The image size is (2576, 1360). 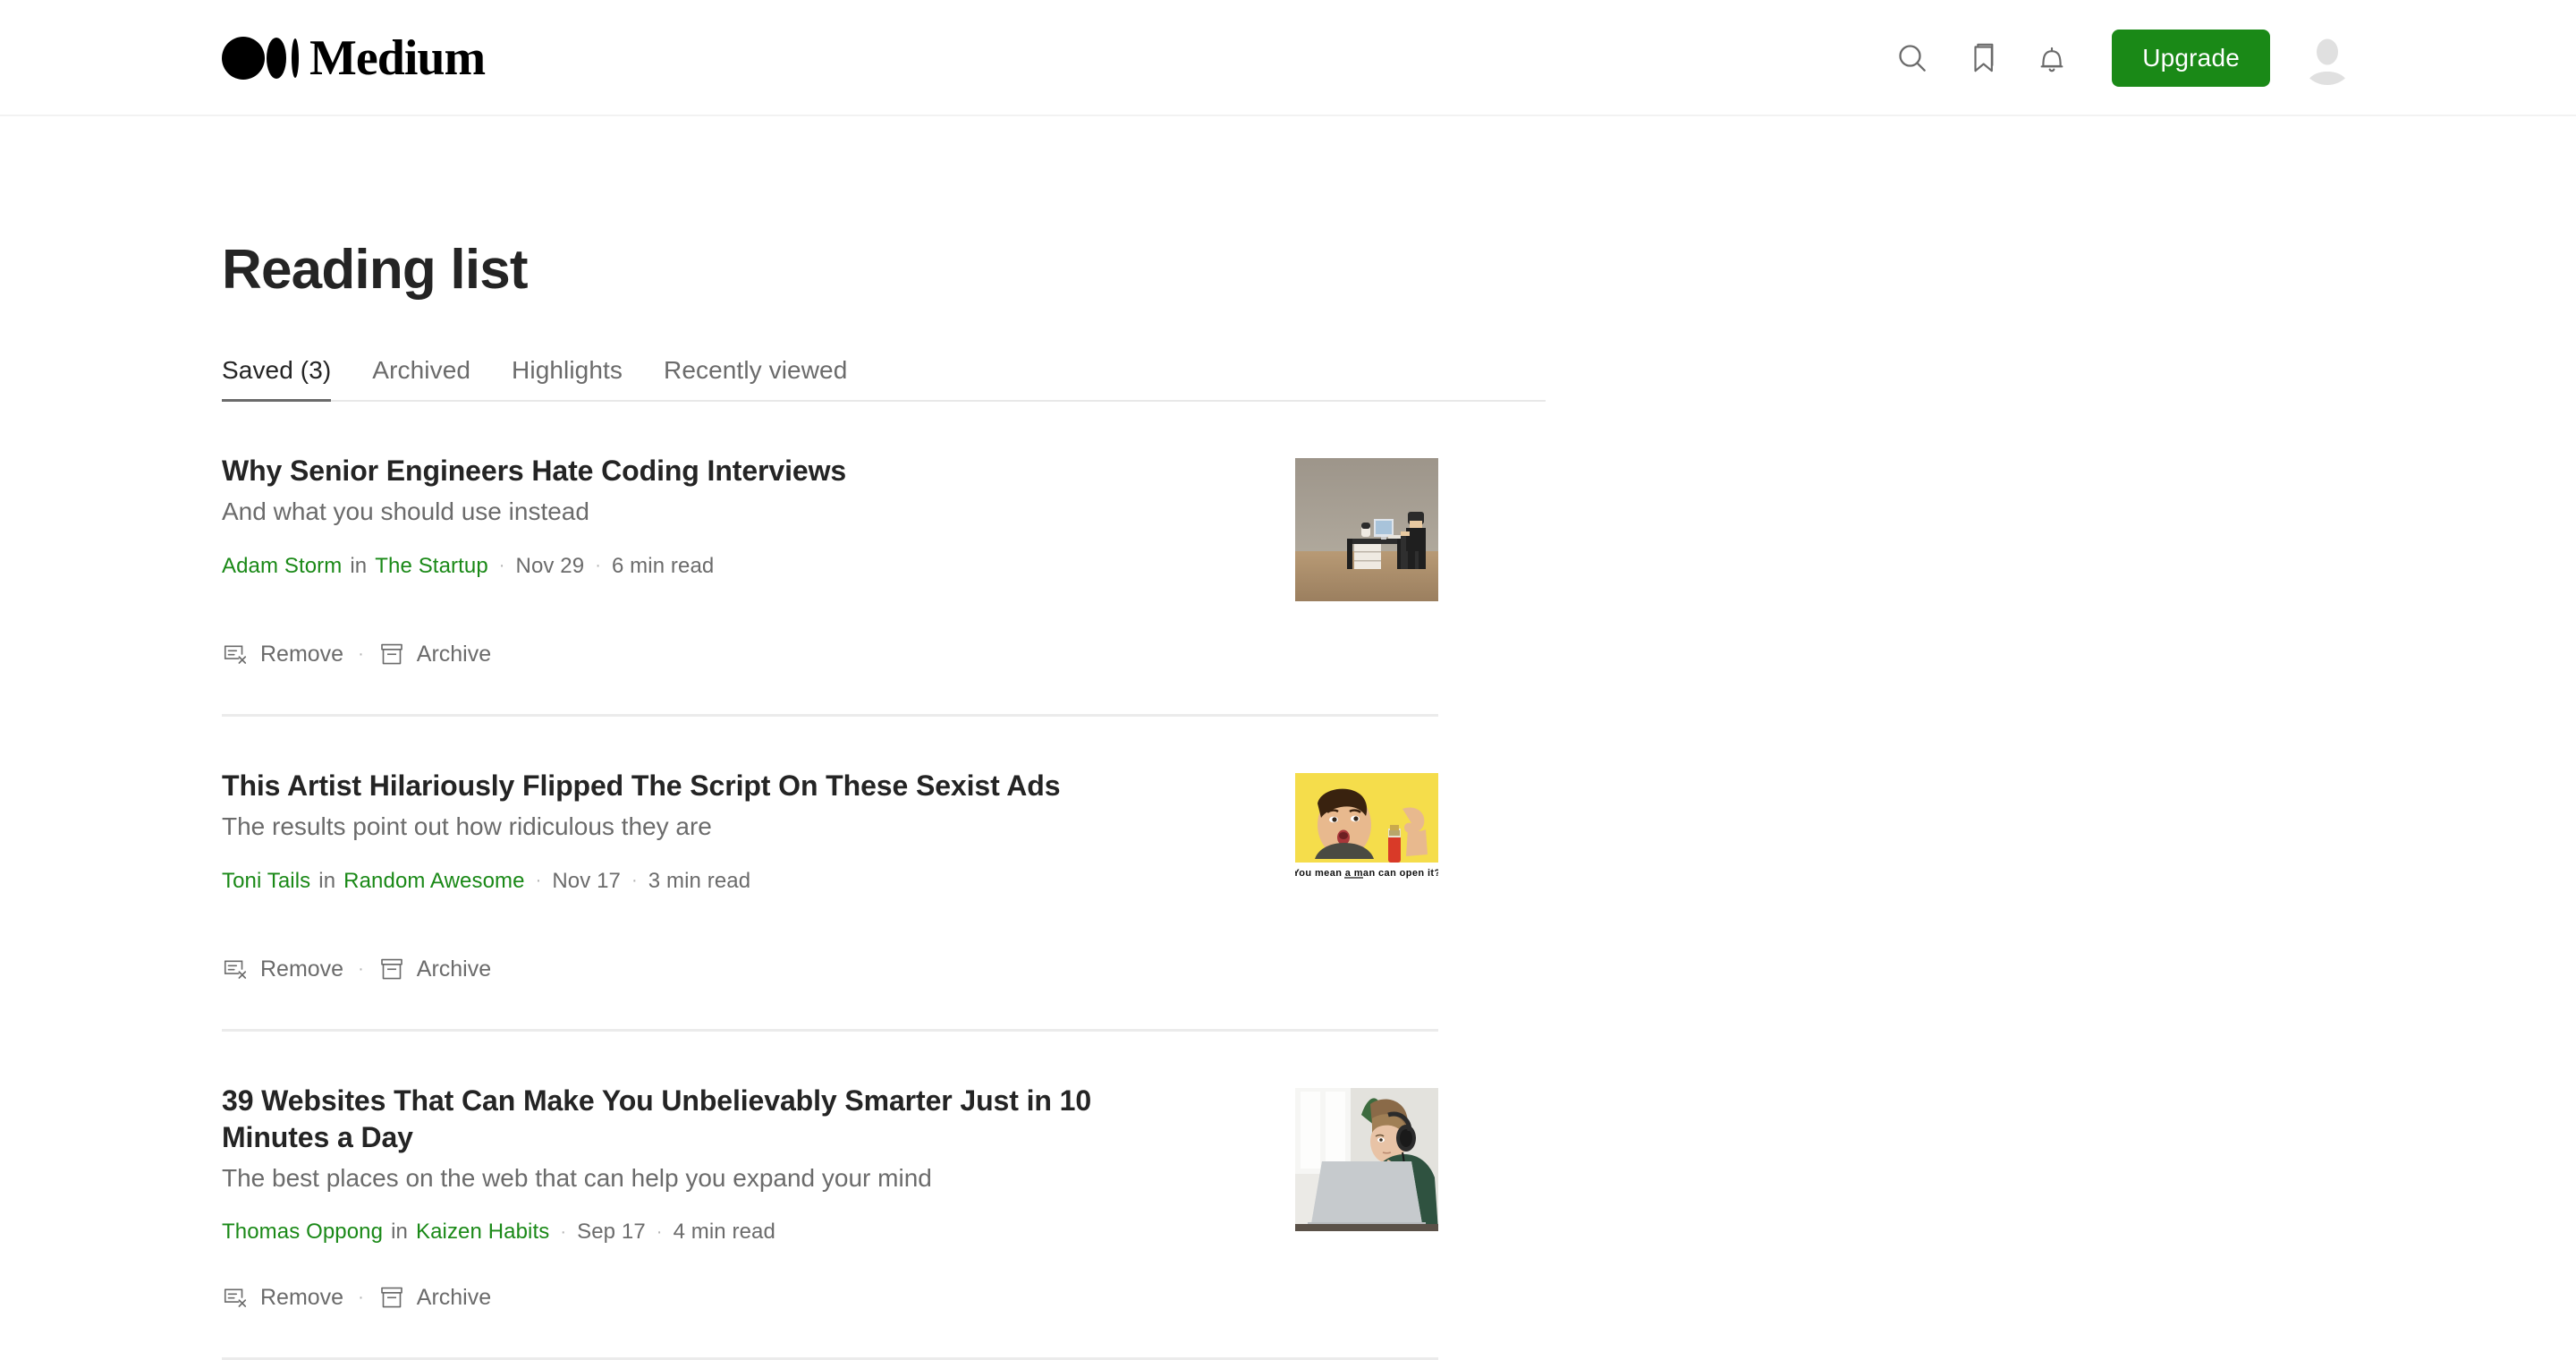 I want to click on header-actions: Upgrade, so click(x=2115, y=58).